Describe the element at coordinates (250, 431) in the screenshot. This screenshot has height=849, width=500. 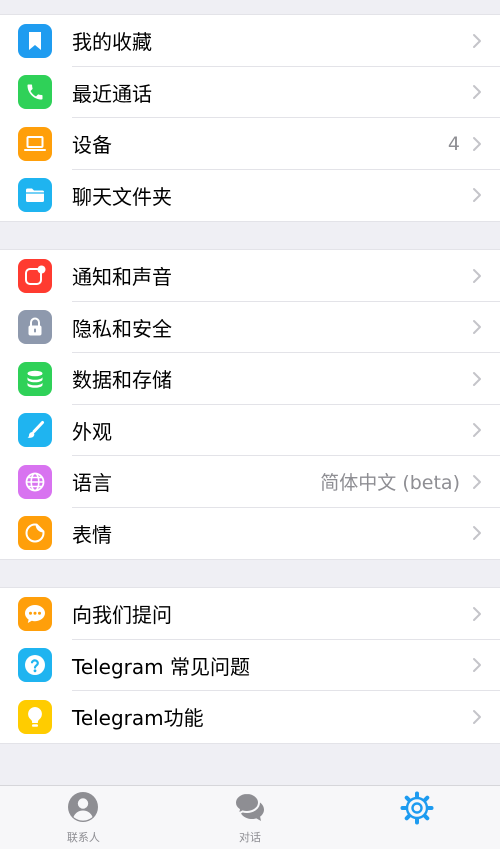
I see `row-appearance: 外观` at that location.